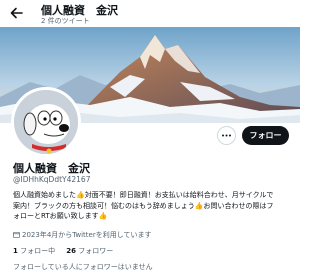 The width and height of the screenshot is (320, 279). Describe the element at coordinates (46, 122) in the screenshot. I see `avatar` at that location.